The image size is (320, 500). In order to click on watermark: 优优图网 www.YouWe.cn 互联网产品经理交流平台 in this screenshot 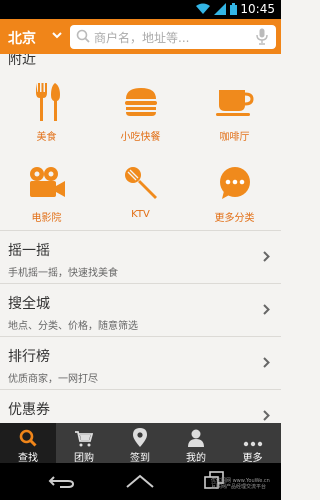, I will do `click(240, 484)`.